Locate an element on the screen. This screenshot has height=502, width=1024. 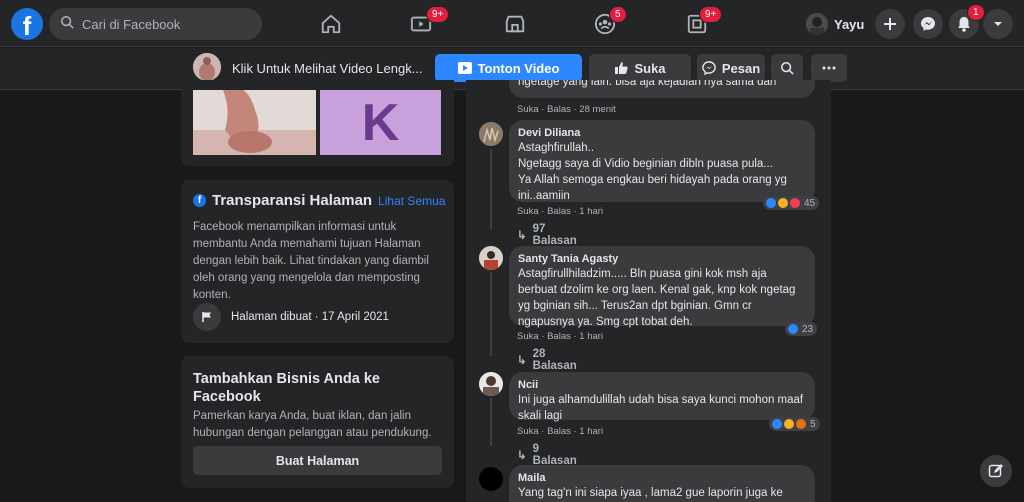
account-menu-button is located at coordinates (998, 24).